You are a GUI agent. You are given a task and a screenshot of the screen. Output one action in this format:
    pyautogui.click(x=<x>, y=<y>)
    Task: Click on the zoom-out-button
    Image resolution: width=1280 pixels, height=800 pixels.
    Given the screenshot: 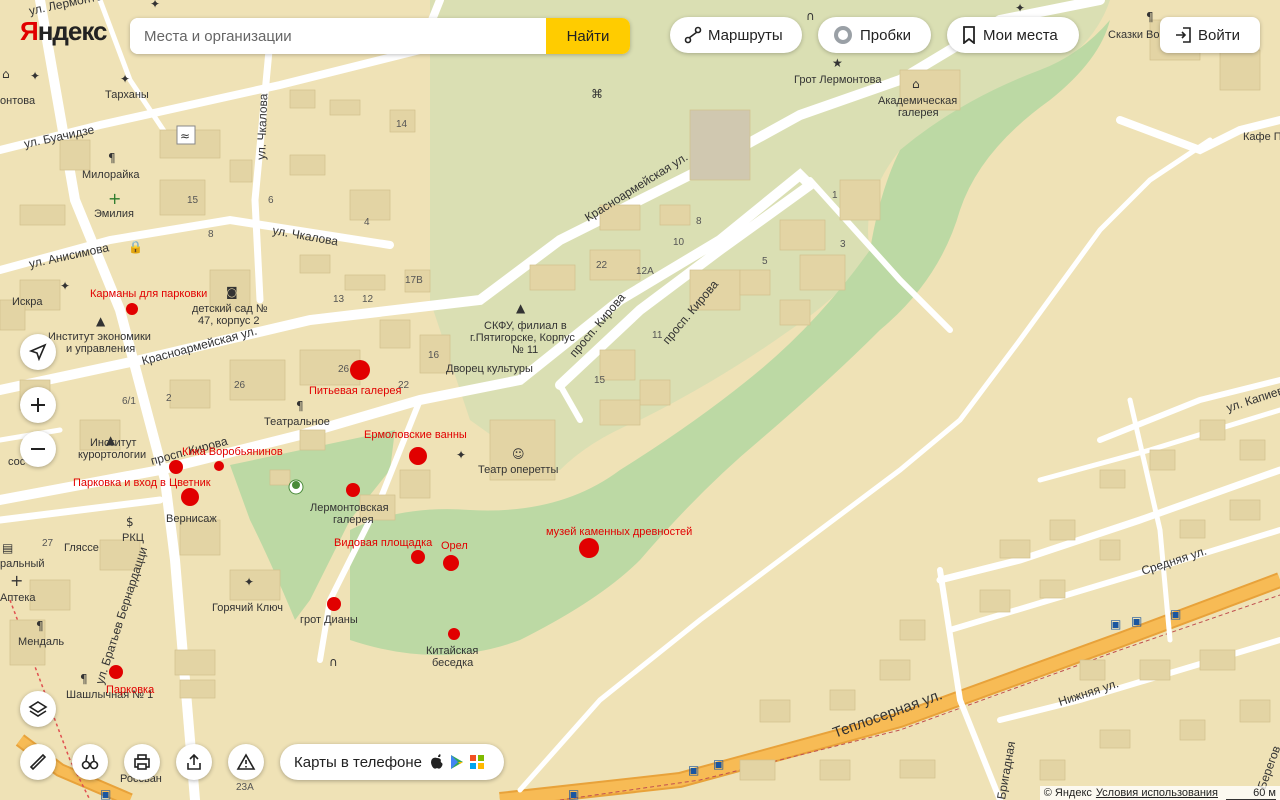 What is the action you would take?
    pyautogui.click(x=38, y=449)
    